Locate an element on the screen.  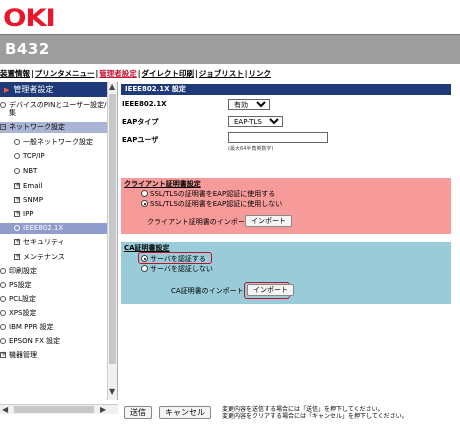
sidebar-item-label: セキュリティ is located at coordinates (44, 242).